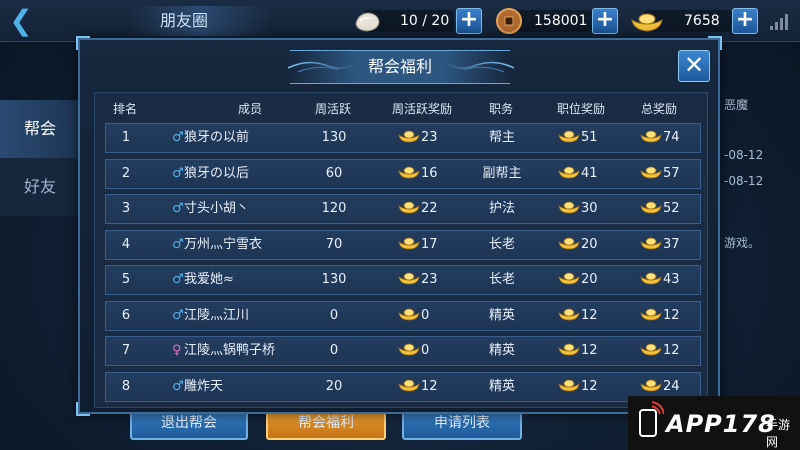 This screenshot has width=800, height=450. I want to click on role-reward-value: 51, so click(589, 137).